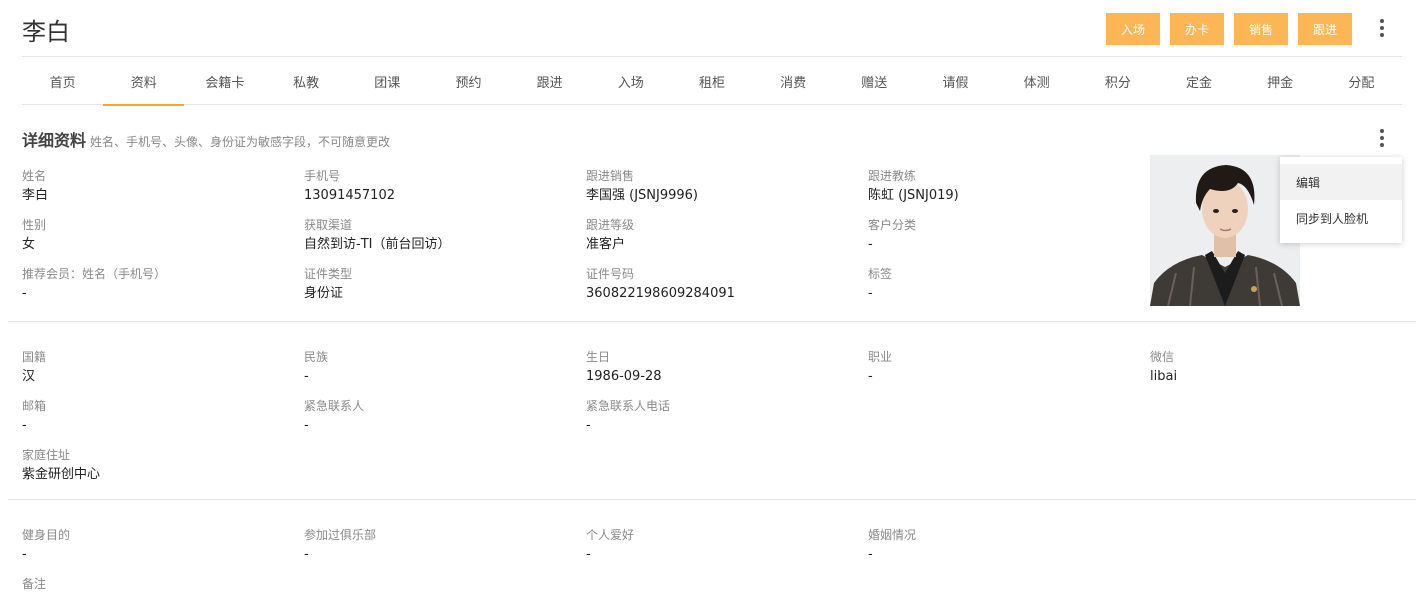 This screenshot has height=603, width=1416. I want to click on tab-assign: 分配, so click(1361, 81).